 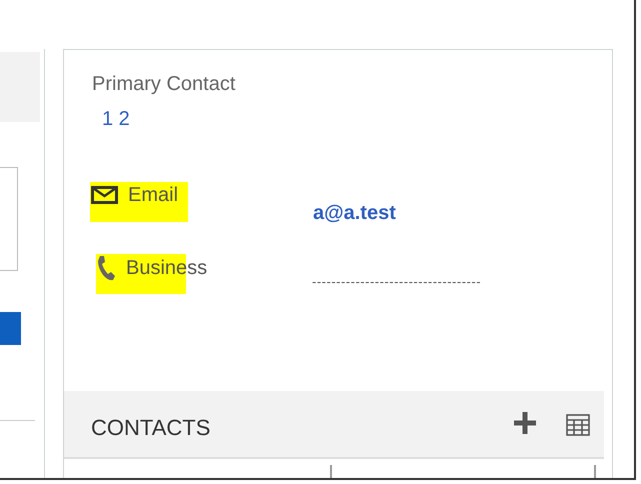 I want to click on grid-view-button, so click(x=578, y=425).